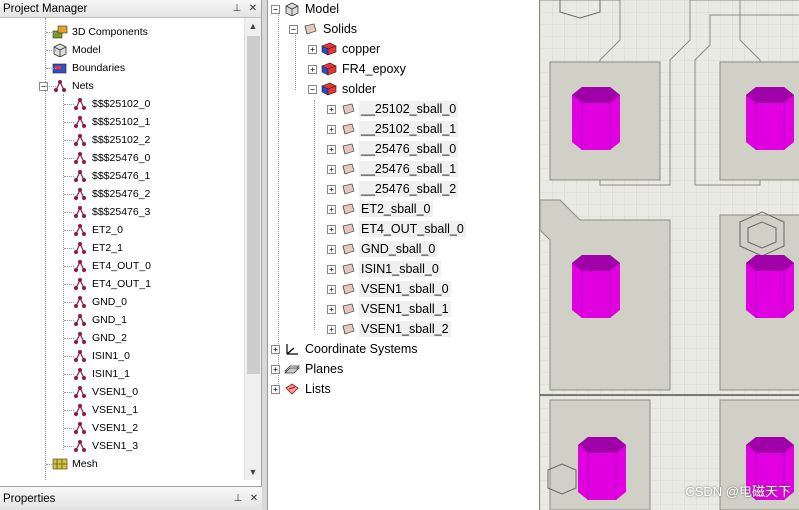 Image resolution: width=799 pixels, height=510 pixels. I want to click on tree-solid-item: + __25102_sball_1, so click(393, 129).